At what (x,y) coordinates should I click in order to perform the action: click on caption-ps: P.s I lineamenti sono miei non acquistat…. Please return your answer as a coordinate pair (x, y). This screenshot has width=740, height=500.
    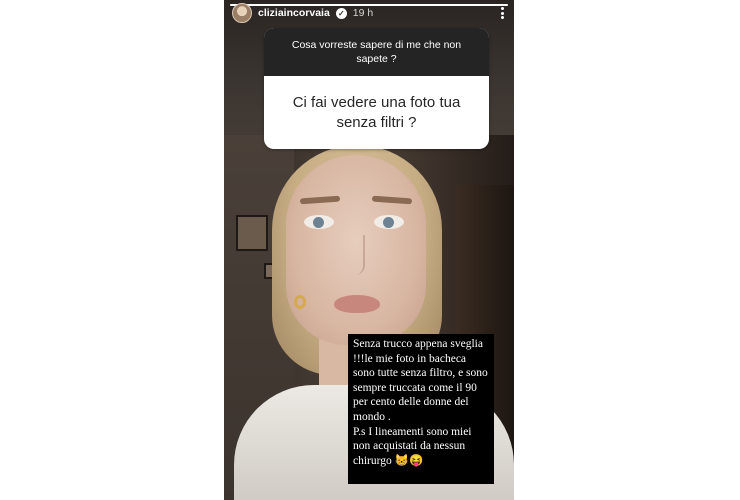
    Looking at the image, I should click on (412, 446).